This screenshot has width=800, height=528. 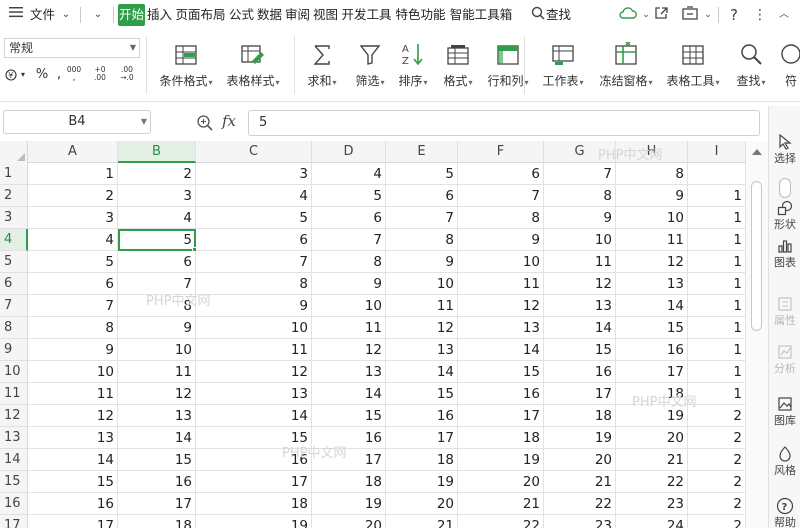 What do you see at coordinates (73, 460) in the screenshot?
I see `cell-a14: 14` at bounding box center [73, 460].